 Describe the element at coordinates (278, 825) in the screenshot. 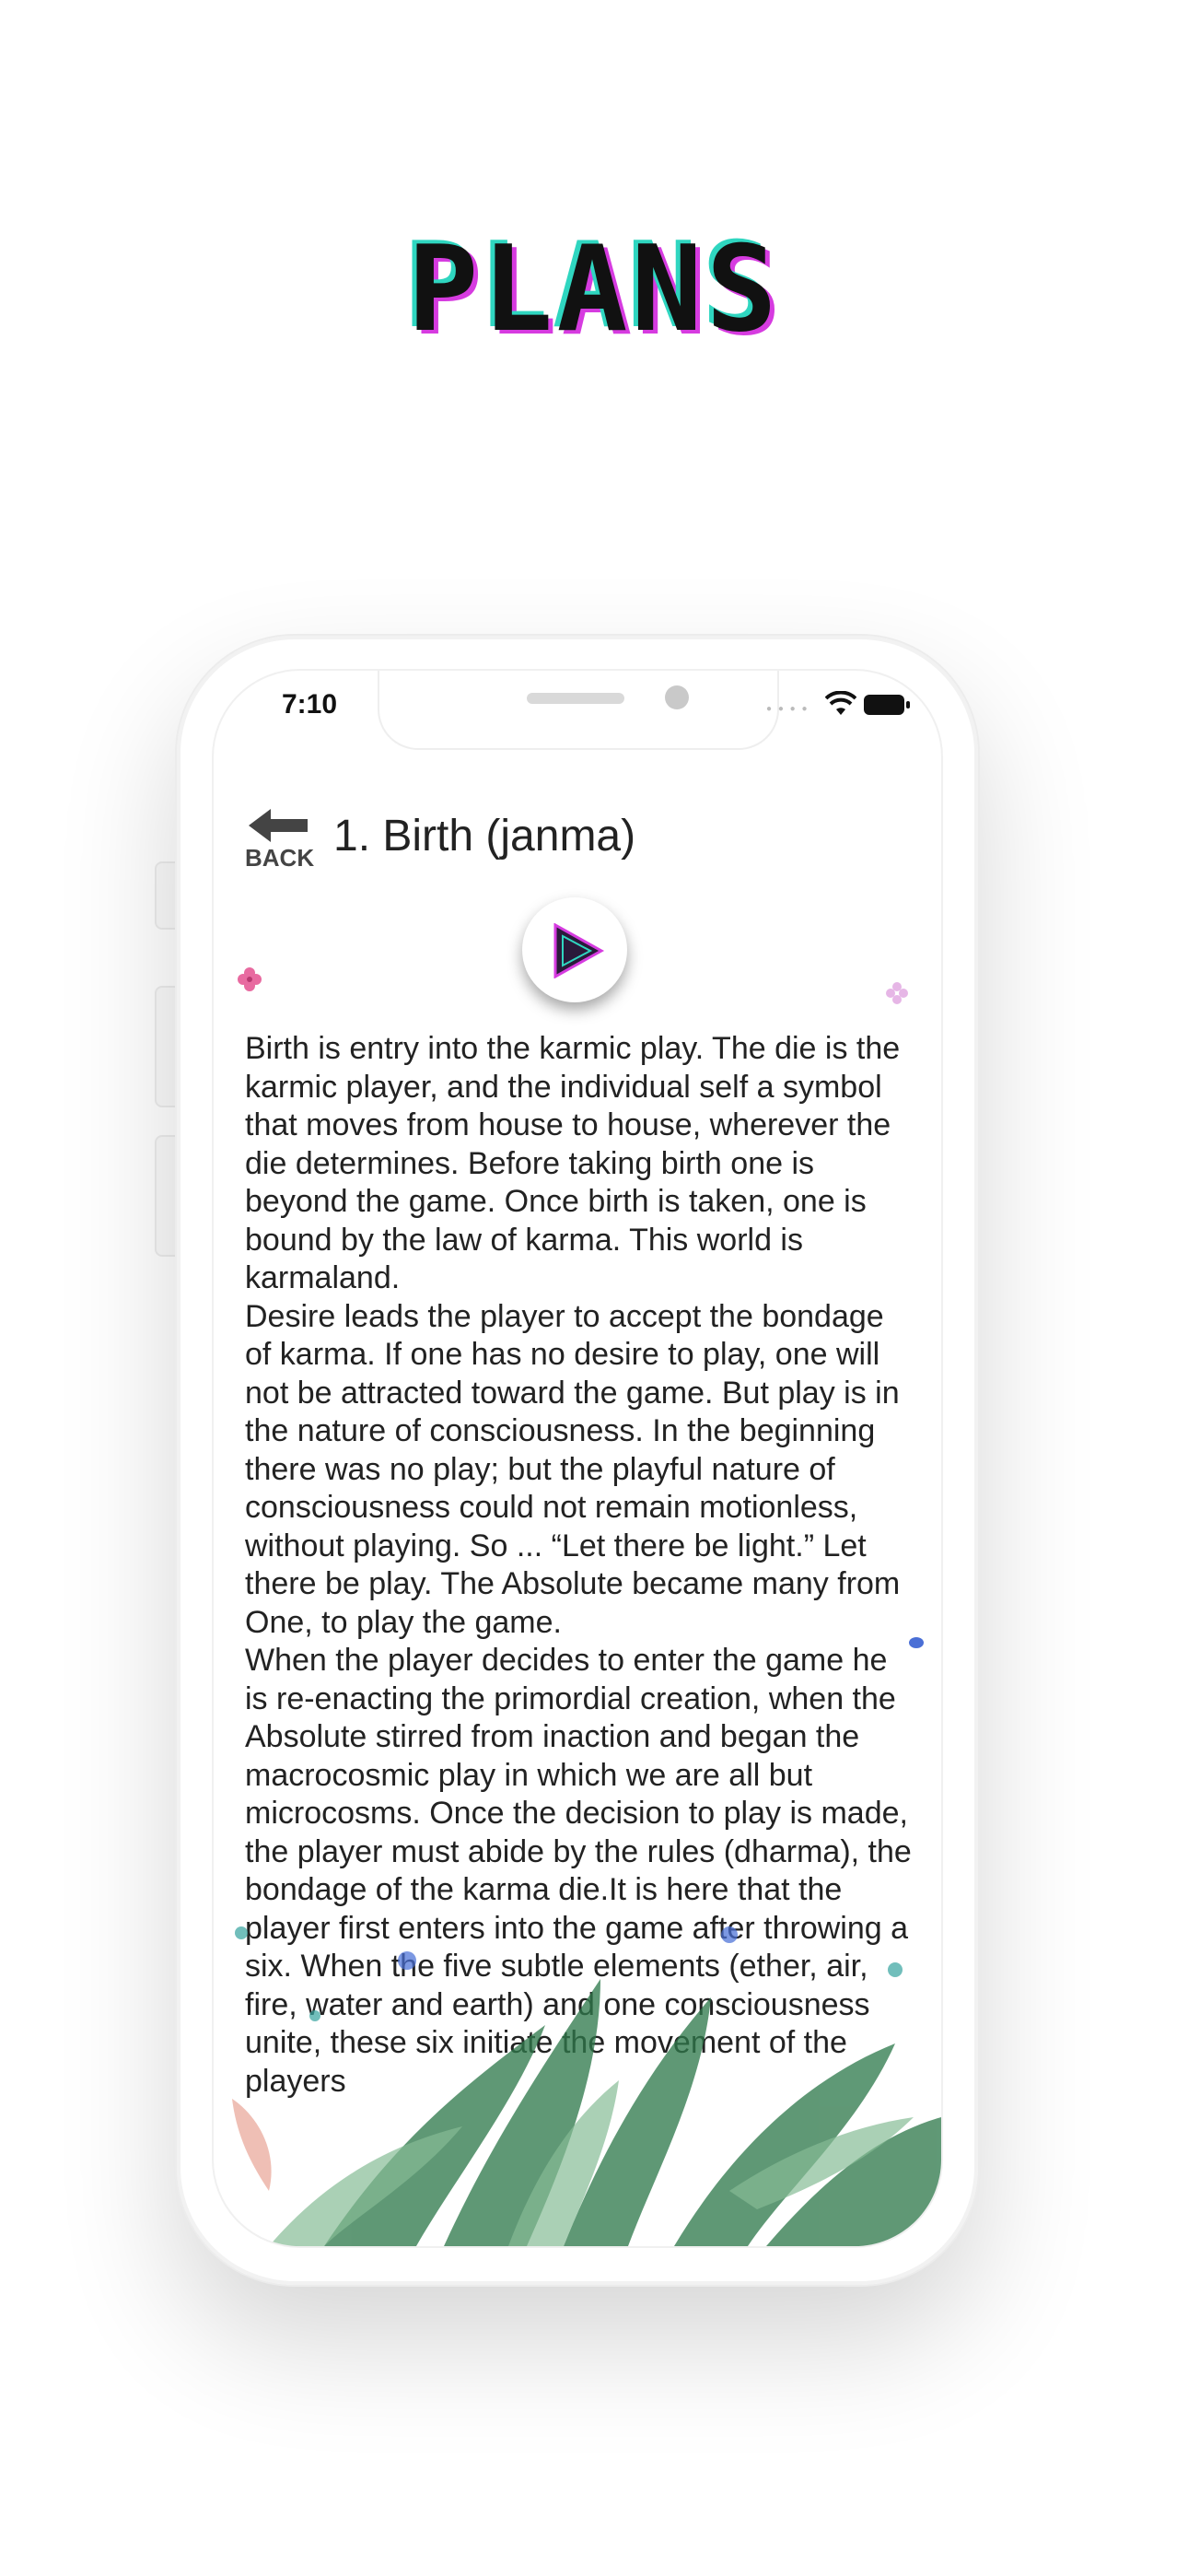

I see `back-arrow-icon` at that location.